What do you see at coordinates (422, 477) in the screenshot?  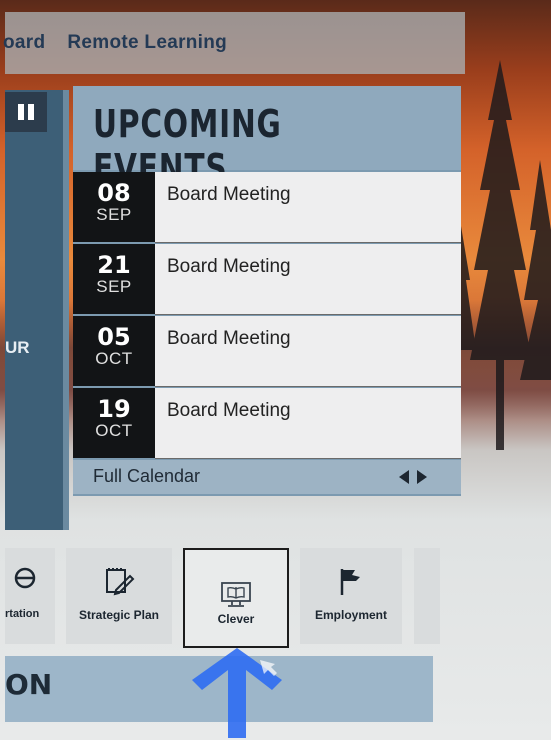 I see `next-arrow-icon` at bounding box center [422, 477].